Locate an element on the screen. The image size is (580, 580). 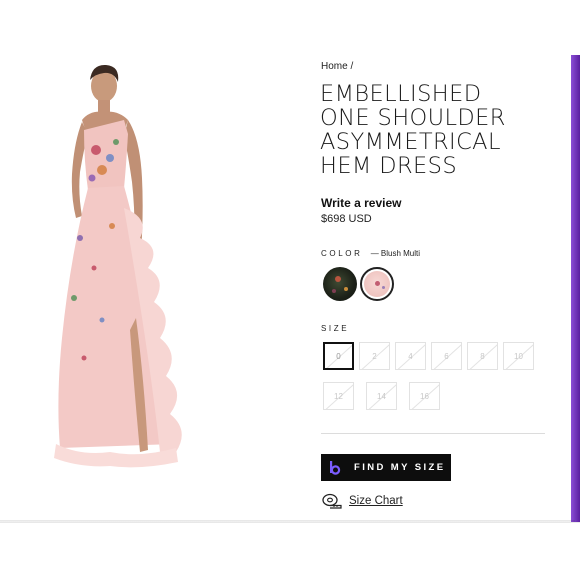
size-option-12: 12 is located at coordinates (338, 396).